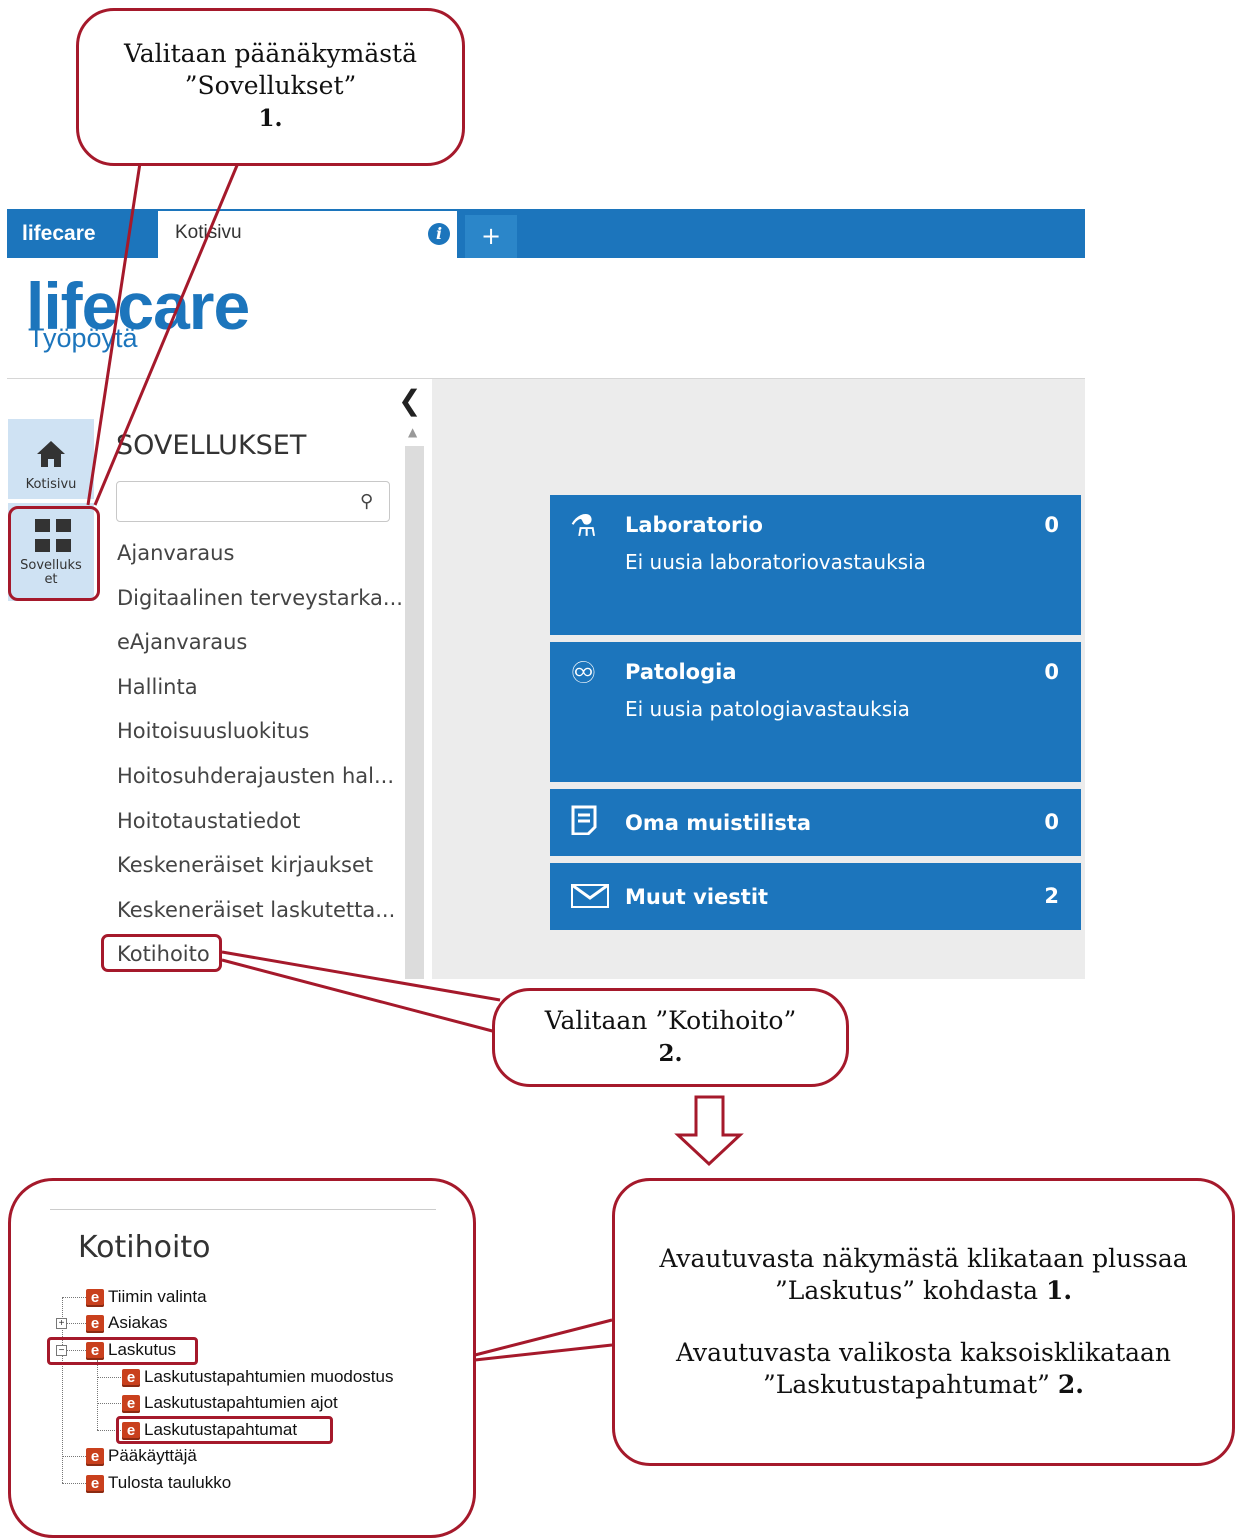 The image size is (1235, 1538). Describe the element at coordinates (270, 53) in the screenshot. I see `callout-text: Valitaan päänäkymästä` at that location.